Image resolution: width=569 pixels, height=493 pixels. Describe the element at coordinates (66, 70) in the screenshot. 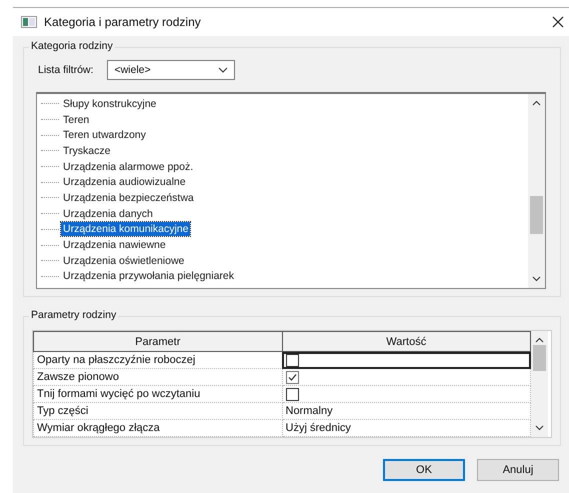

I see `filter-label: Lista filtrów:` at that location.